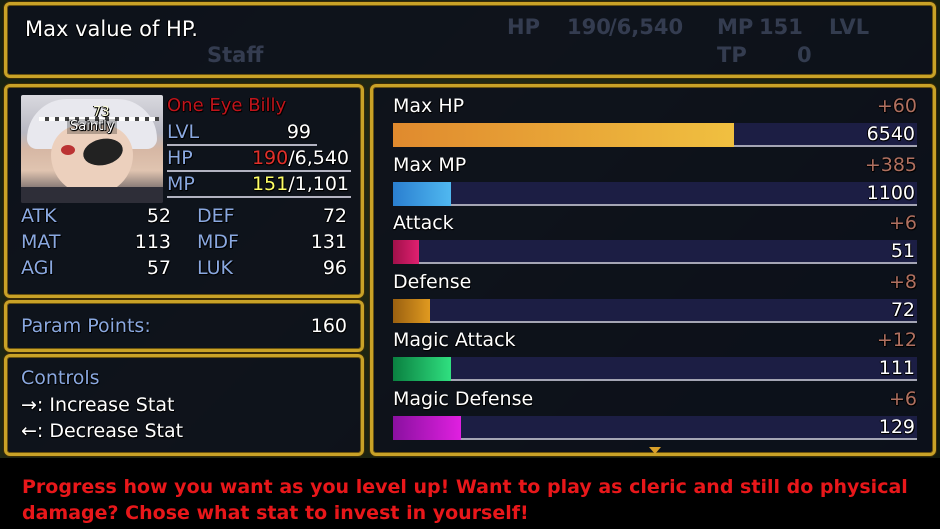 This screenshot has height=529, width=940. I want to click on param-value: 131, so click(328, 242).